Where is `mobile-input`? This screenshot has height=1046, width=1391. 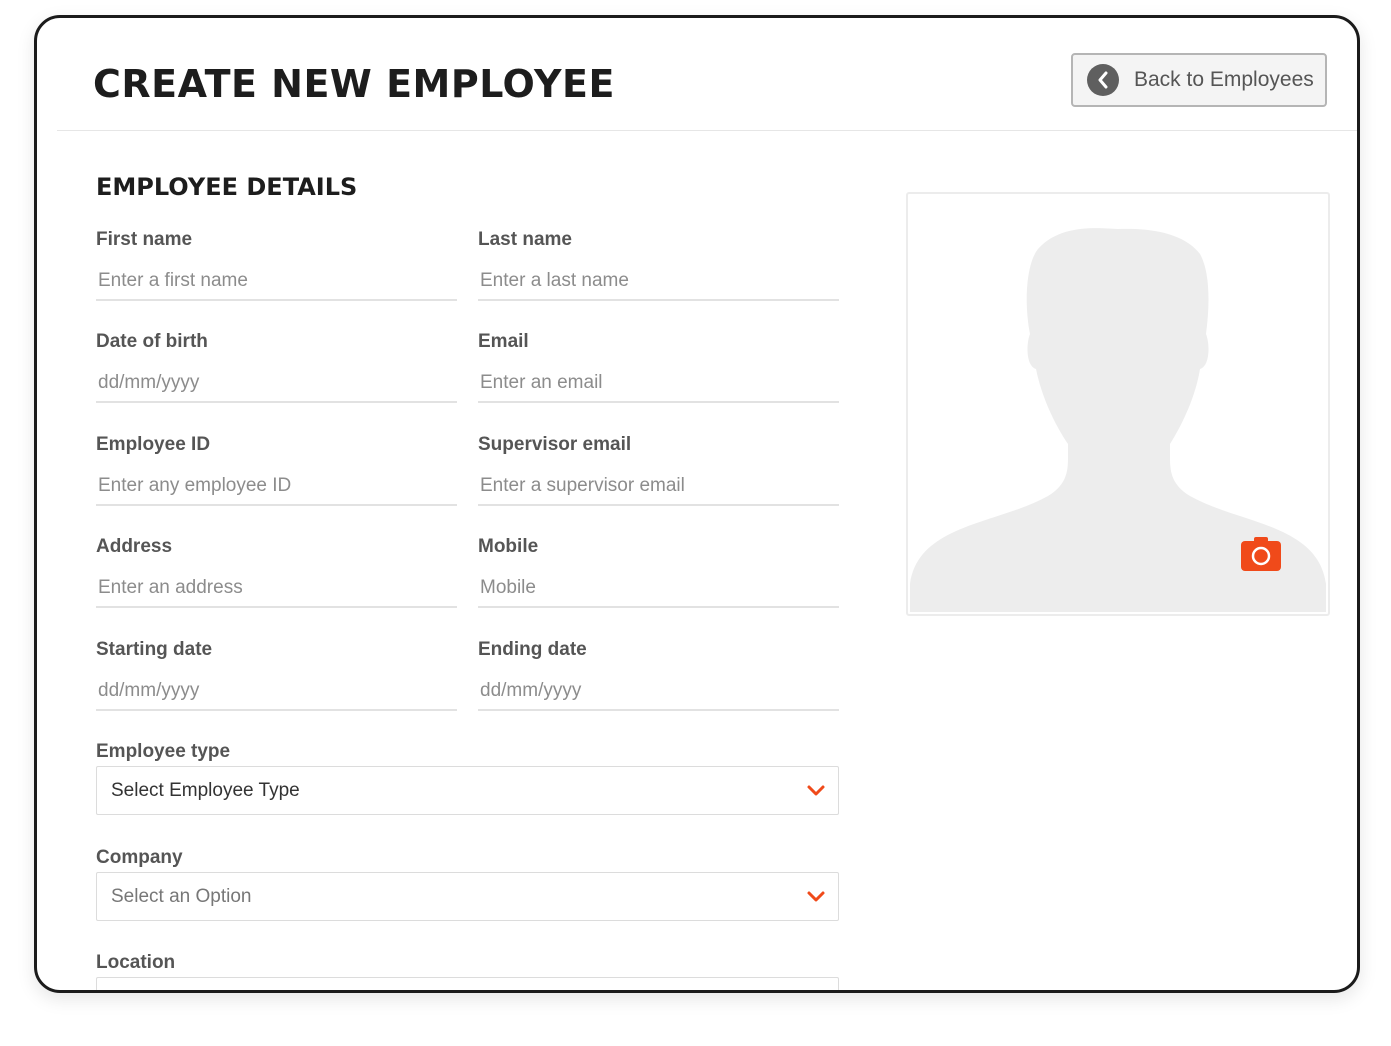
mobile-input is located at coordinates (658, 589).